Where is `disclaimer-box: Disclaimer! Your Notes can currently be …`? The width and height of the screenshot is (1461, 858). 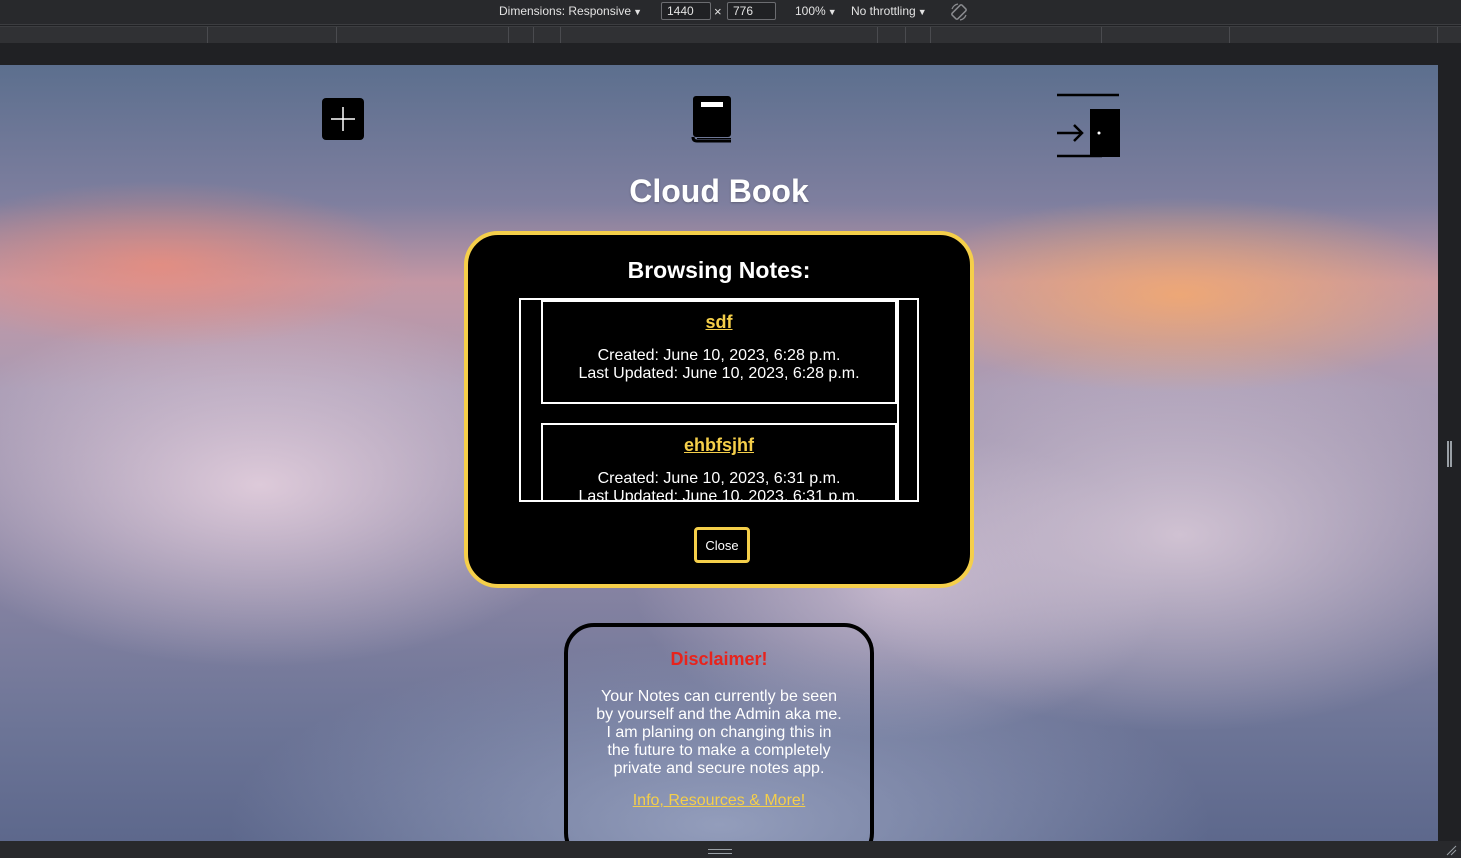
disclaimer-box: Disclaimer! Your Notes can currently be … is located at coordinates (719, 732).